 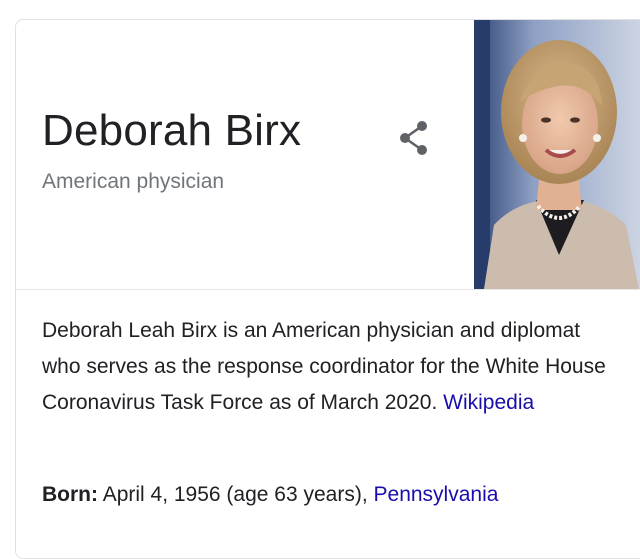 I want to click on wikipedia-link: Wikipedia, so click(x=488, y=402).